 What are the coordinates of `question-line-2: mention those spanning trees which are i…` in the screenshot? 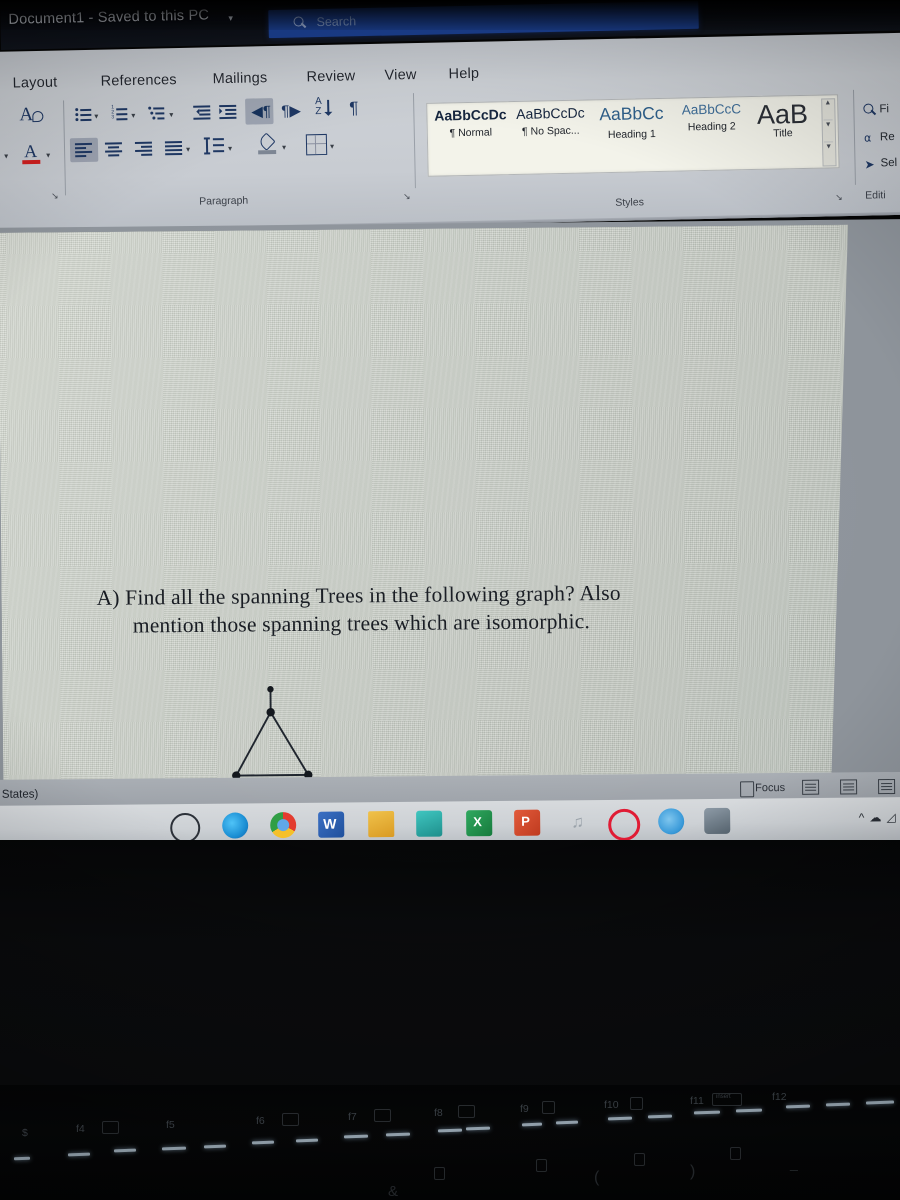 It's located at (361, 623).